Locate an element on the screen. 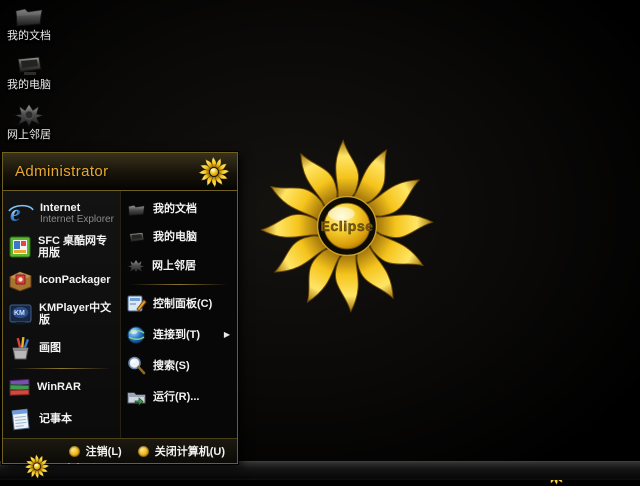 This screenshot has height=486, width=640. start-menu-pinned-list: e Internet Internet Explorer SFC 桌酷网专用版 is located at coordinates (61, 327).